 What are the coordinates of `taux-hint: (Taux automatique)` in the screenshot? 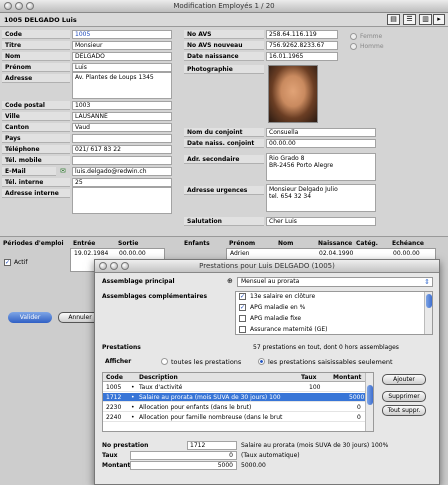 It's located at (270, 455).